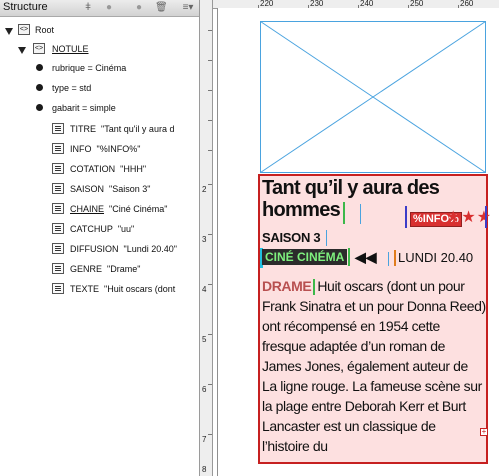 The image size is (499, 476). What do you see at coordinates (291, 238) in the screenshot?
I see `saison-text: SAISON 3` at bounding box center [291, 238].